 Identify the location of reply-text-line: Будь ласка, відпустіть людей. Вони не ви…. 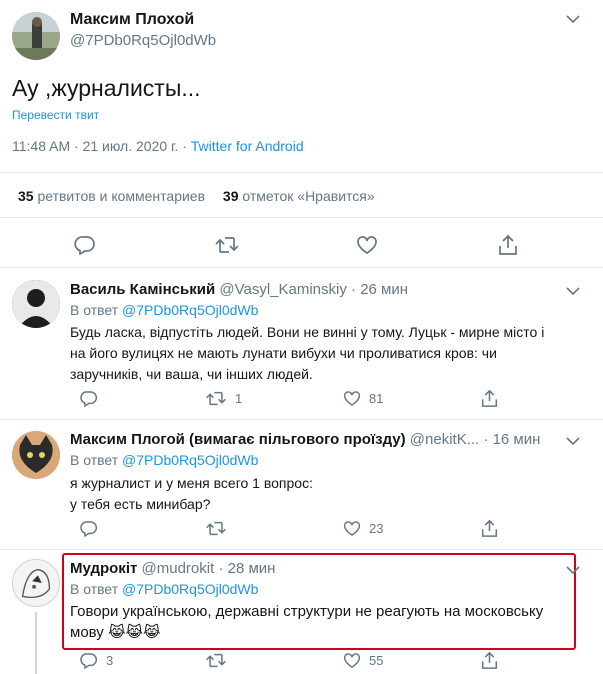
(307, 332).